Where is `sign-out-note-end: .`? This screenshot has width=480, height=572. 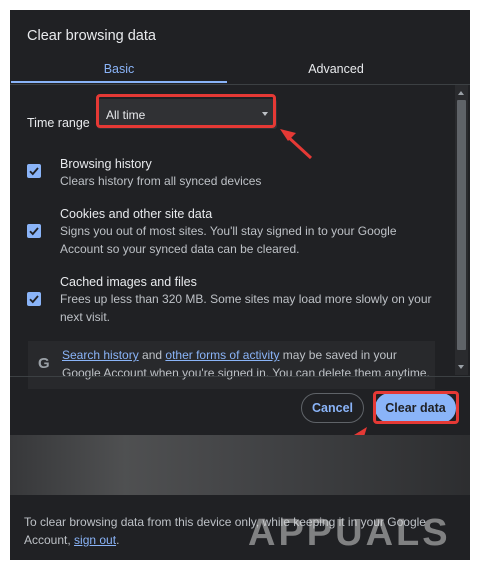 sign-out-note-end: . is located at coordinates (118, 540).